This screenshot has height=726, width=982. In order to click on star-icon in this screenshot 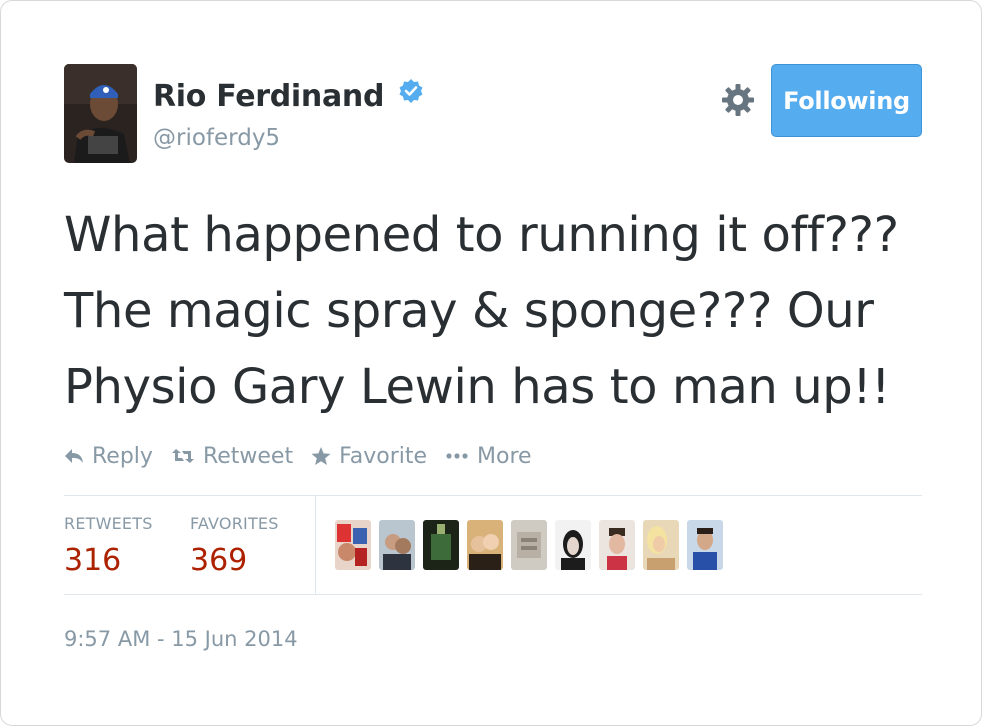, I will do `click(321, 456)`.